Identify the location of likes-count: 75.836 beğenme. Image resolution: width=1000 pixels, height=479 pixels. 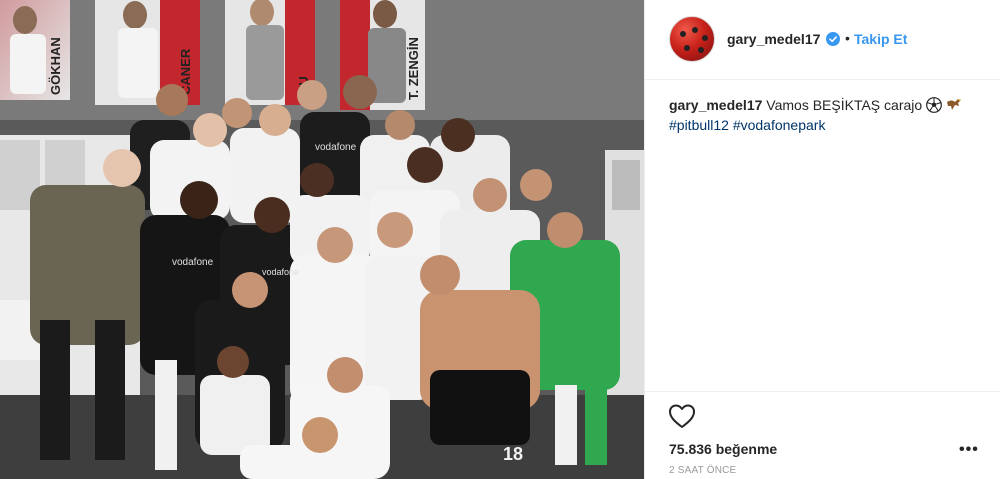
(723, 449).